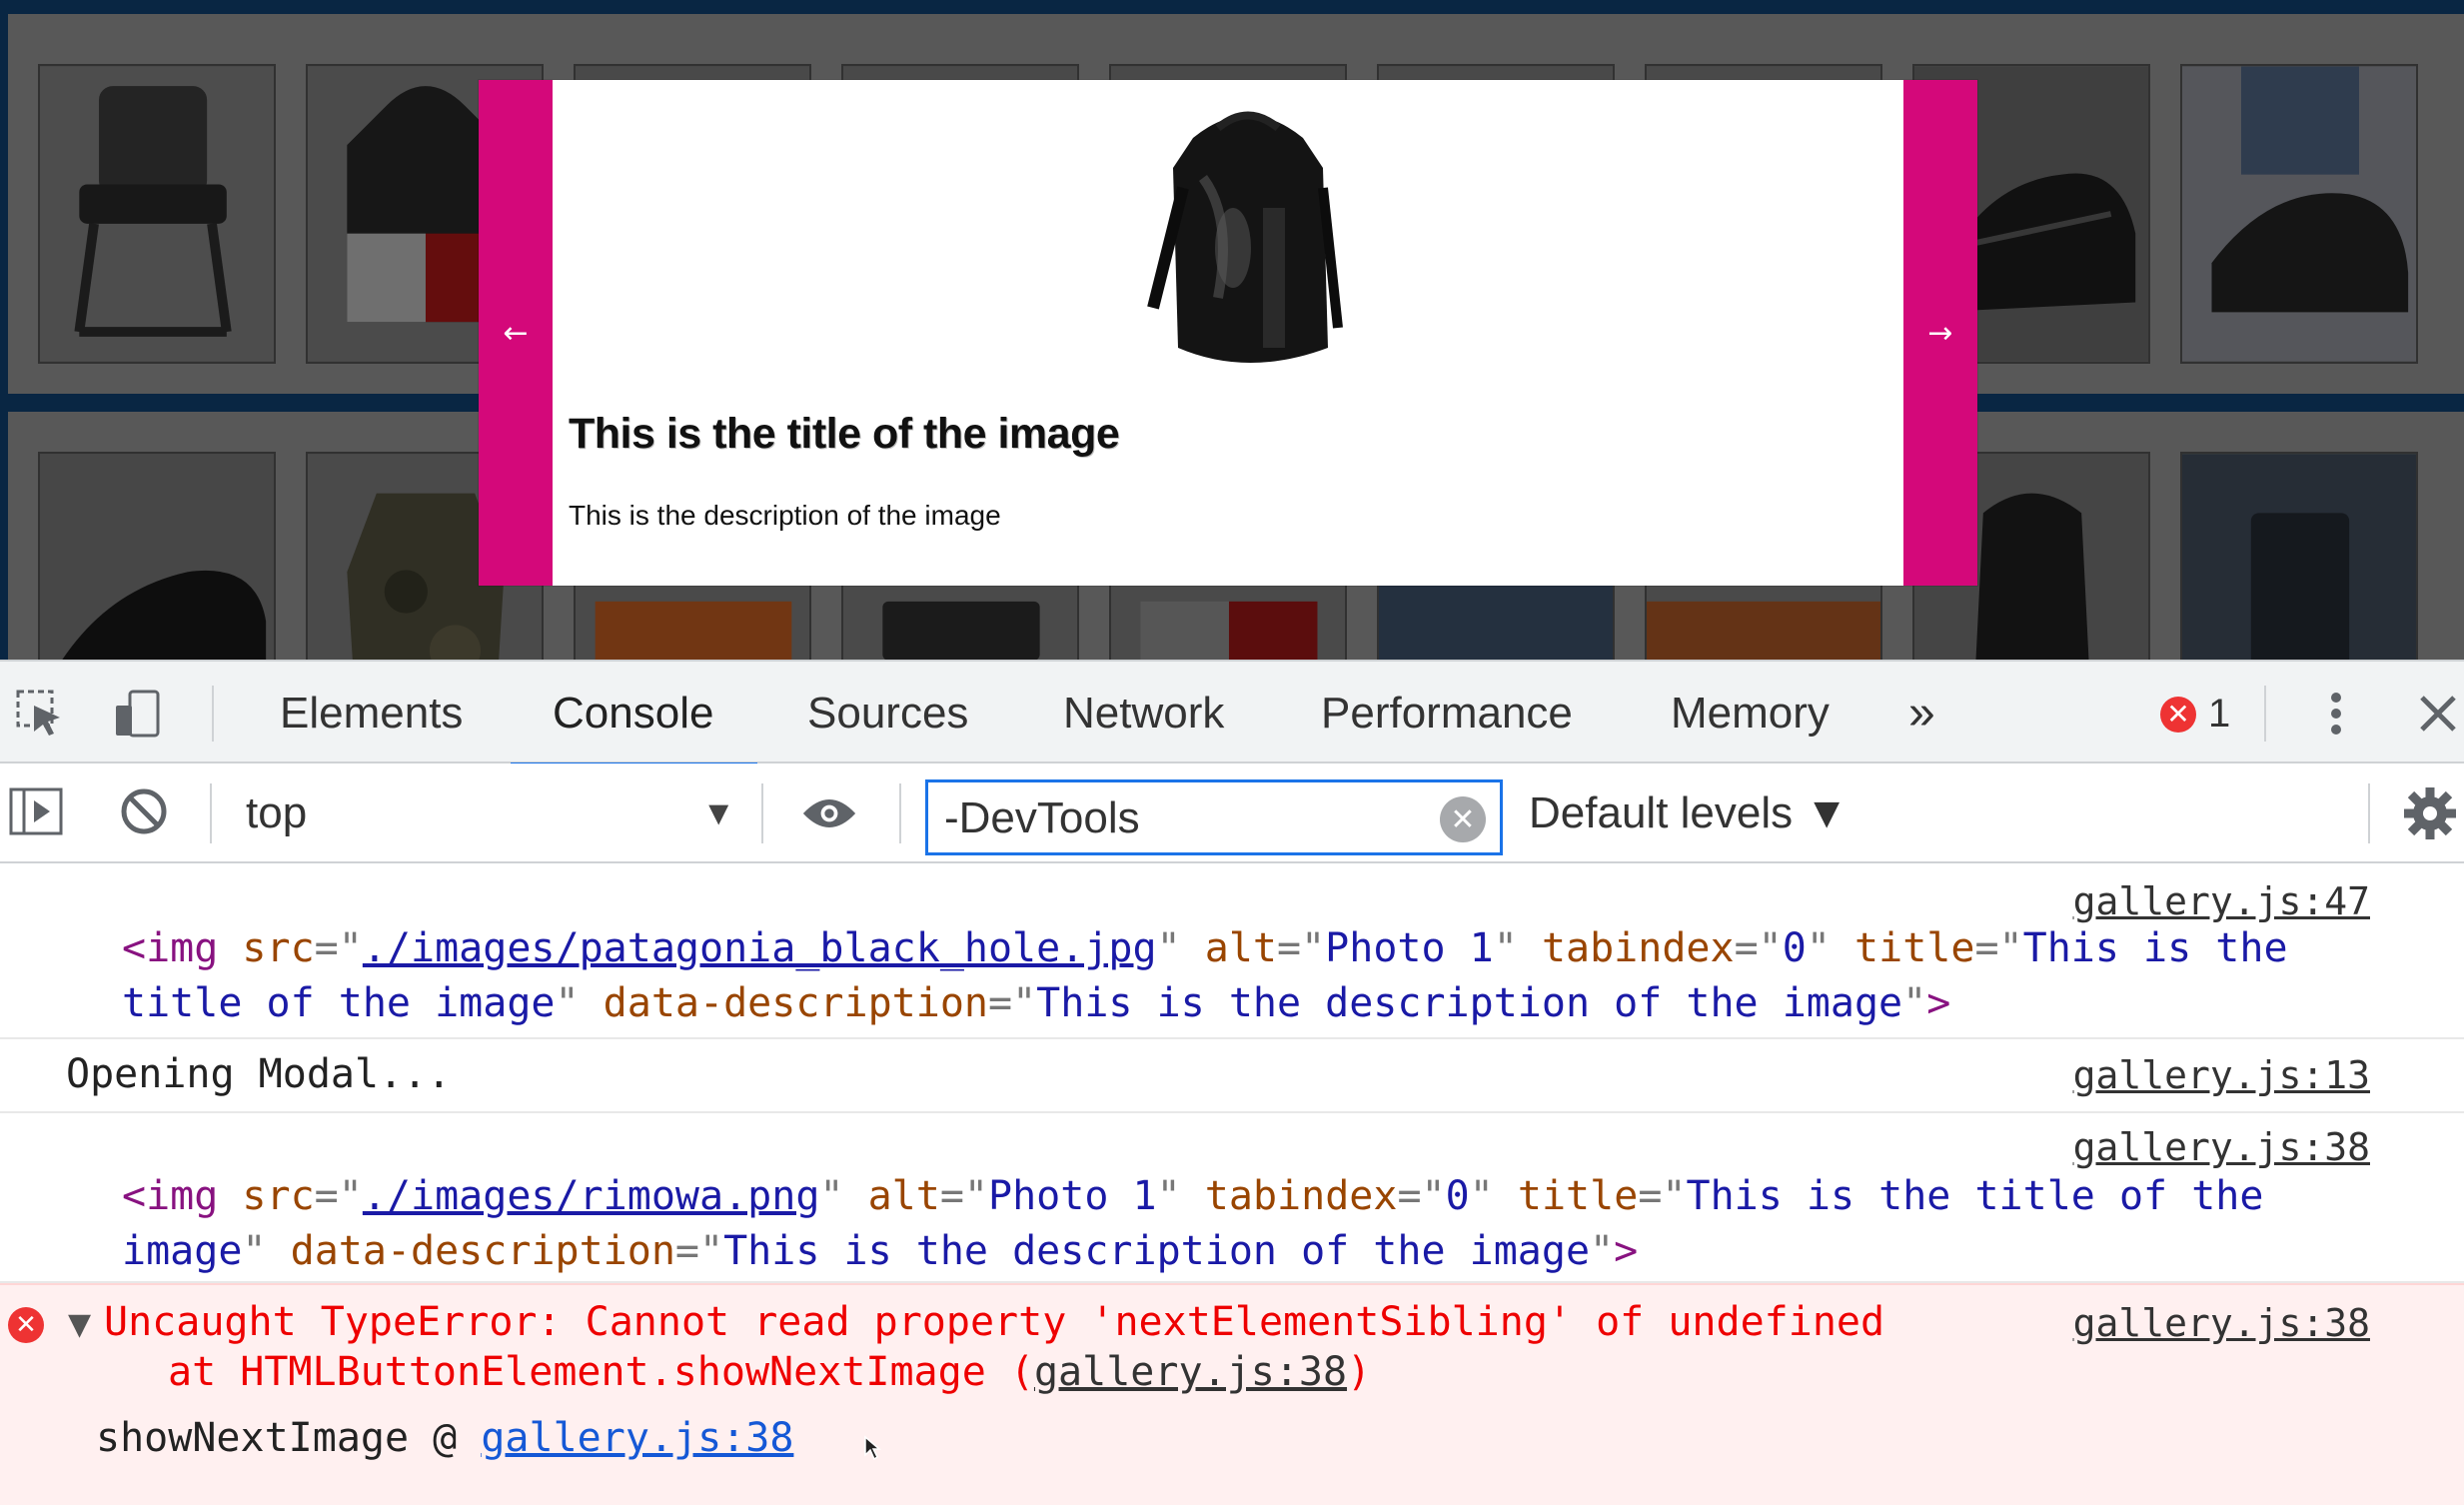  What do you see at coordinates (1184, 818) in the screenshot?
I see `filter-input` at bounding box center [1184, 818].